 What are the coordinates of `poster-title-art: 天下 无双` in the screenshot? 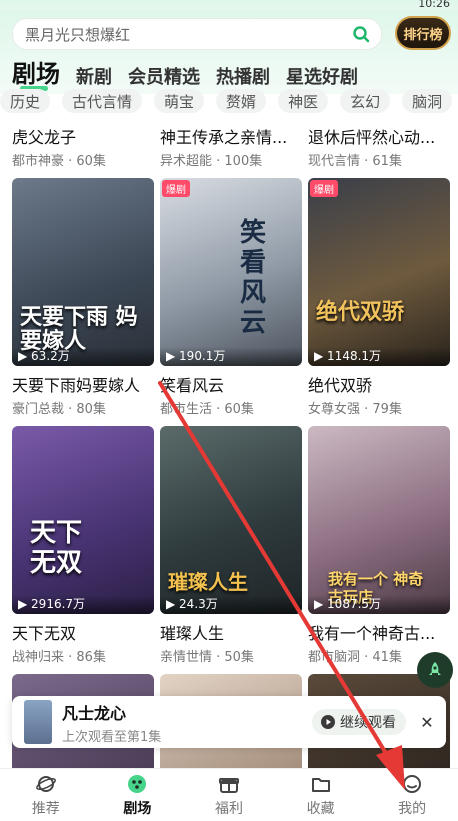 It's located at (56, 548).